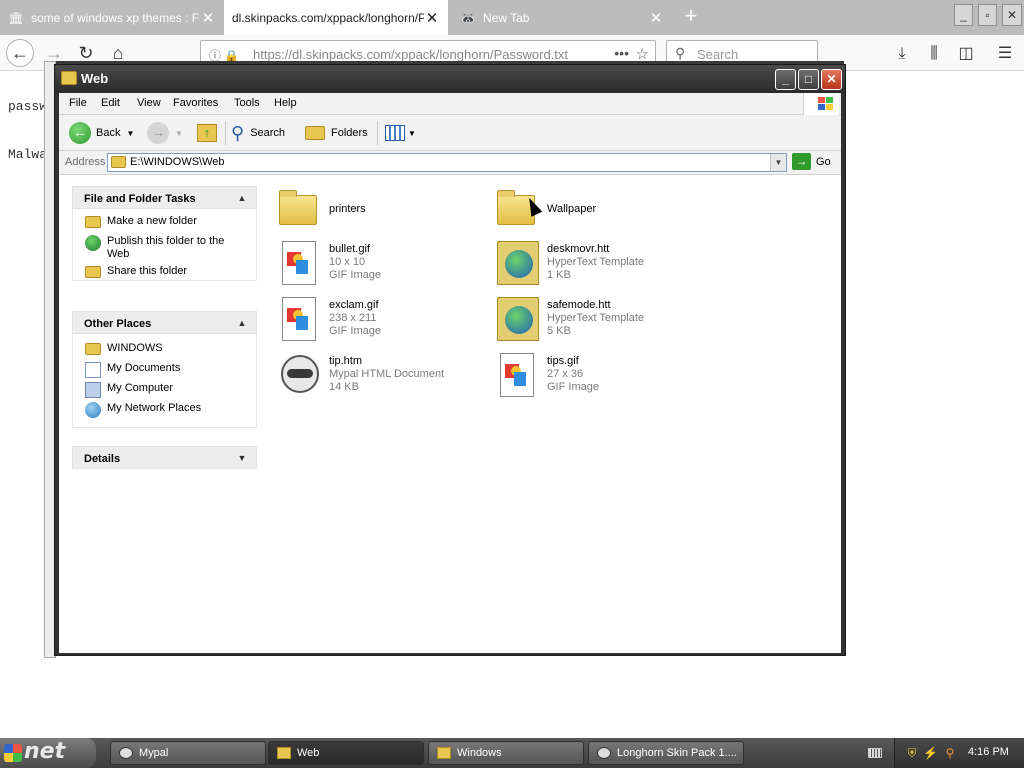 The image size is (1024, 768). I want to click on details-header: Details ▼, so click(164, 457).